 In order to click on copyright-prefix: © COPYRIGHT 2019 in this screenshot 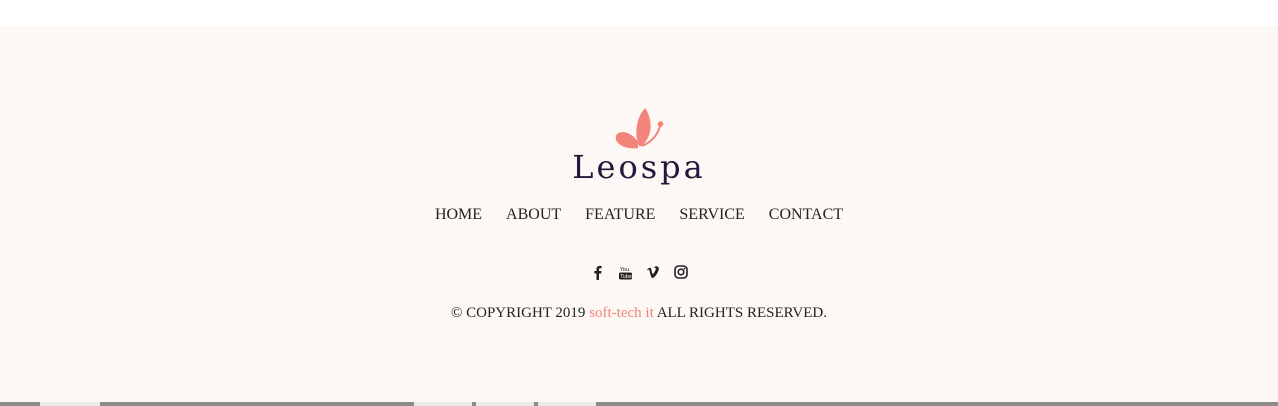, I will do `click(520, 313)`.